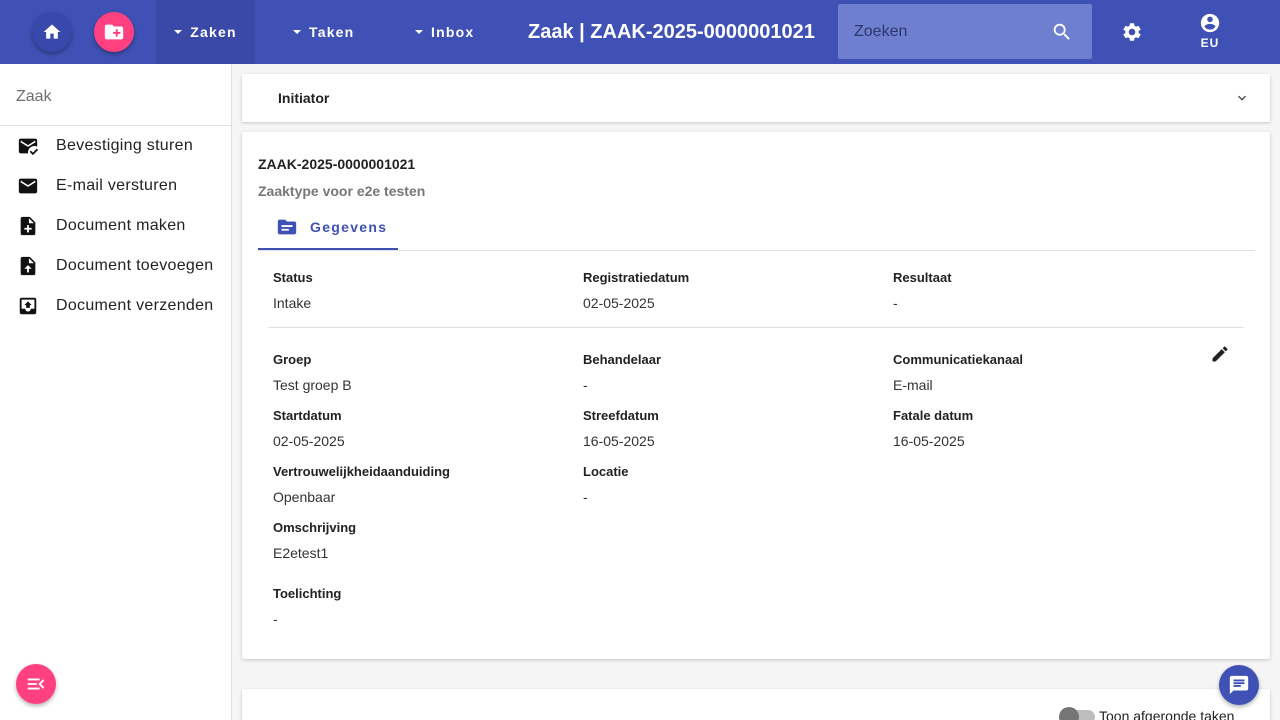 The height and width of the screenshot is (720, 1280). Describe the element at coordinates (606, 471) in the screenshot. I see `locatie-label: Locatie` at that location.